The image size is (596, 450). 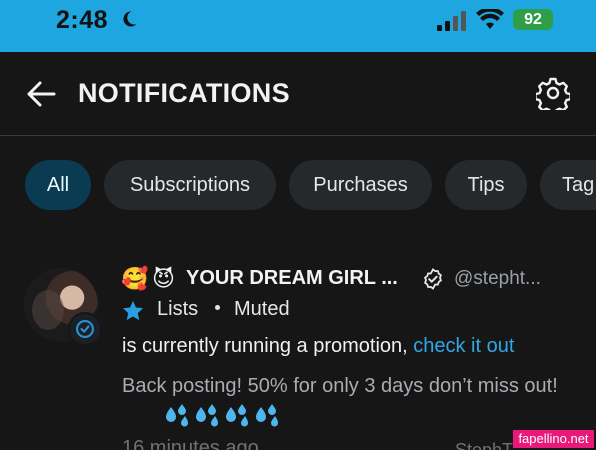 I want to click on status-bar: 2:48 92, so click(x=298, y=26).